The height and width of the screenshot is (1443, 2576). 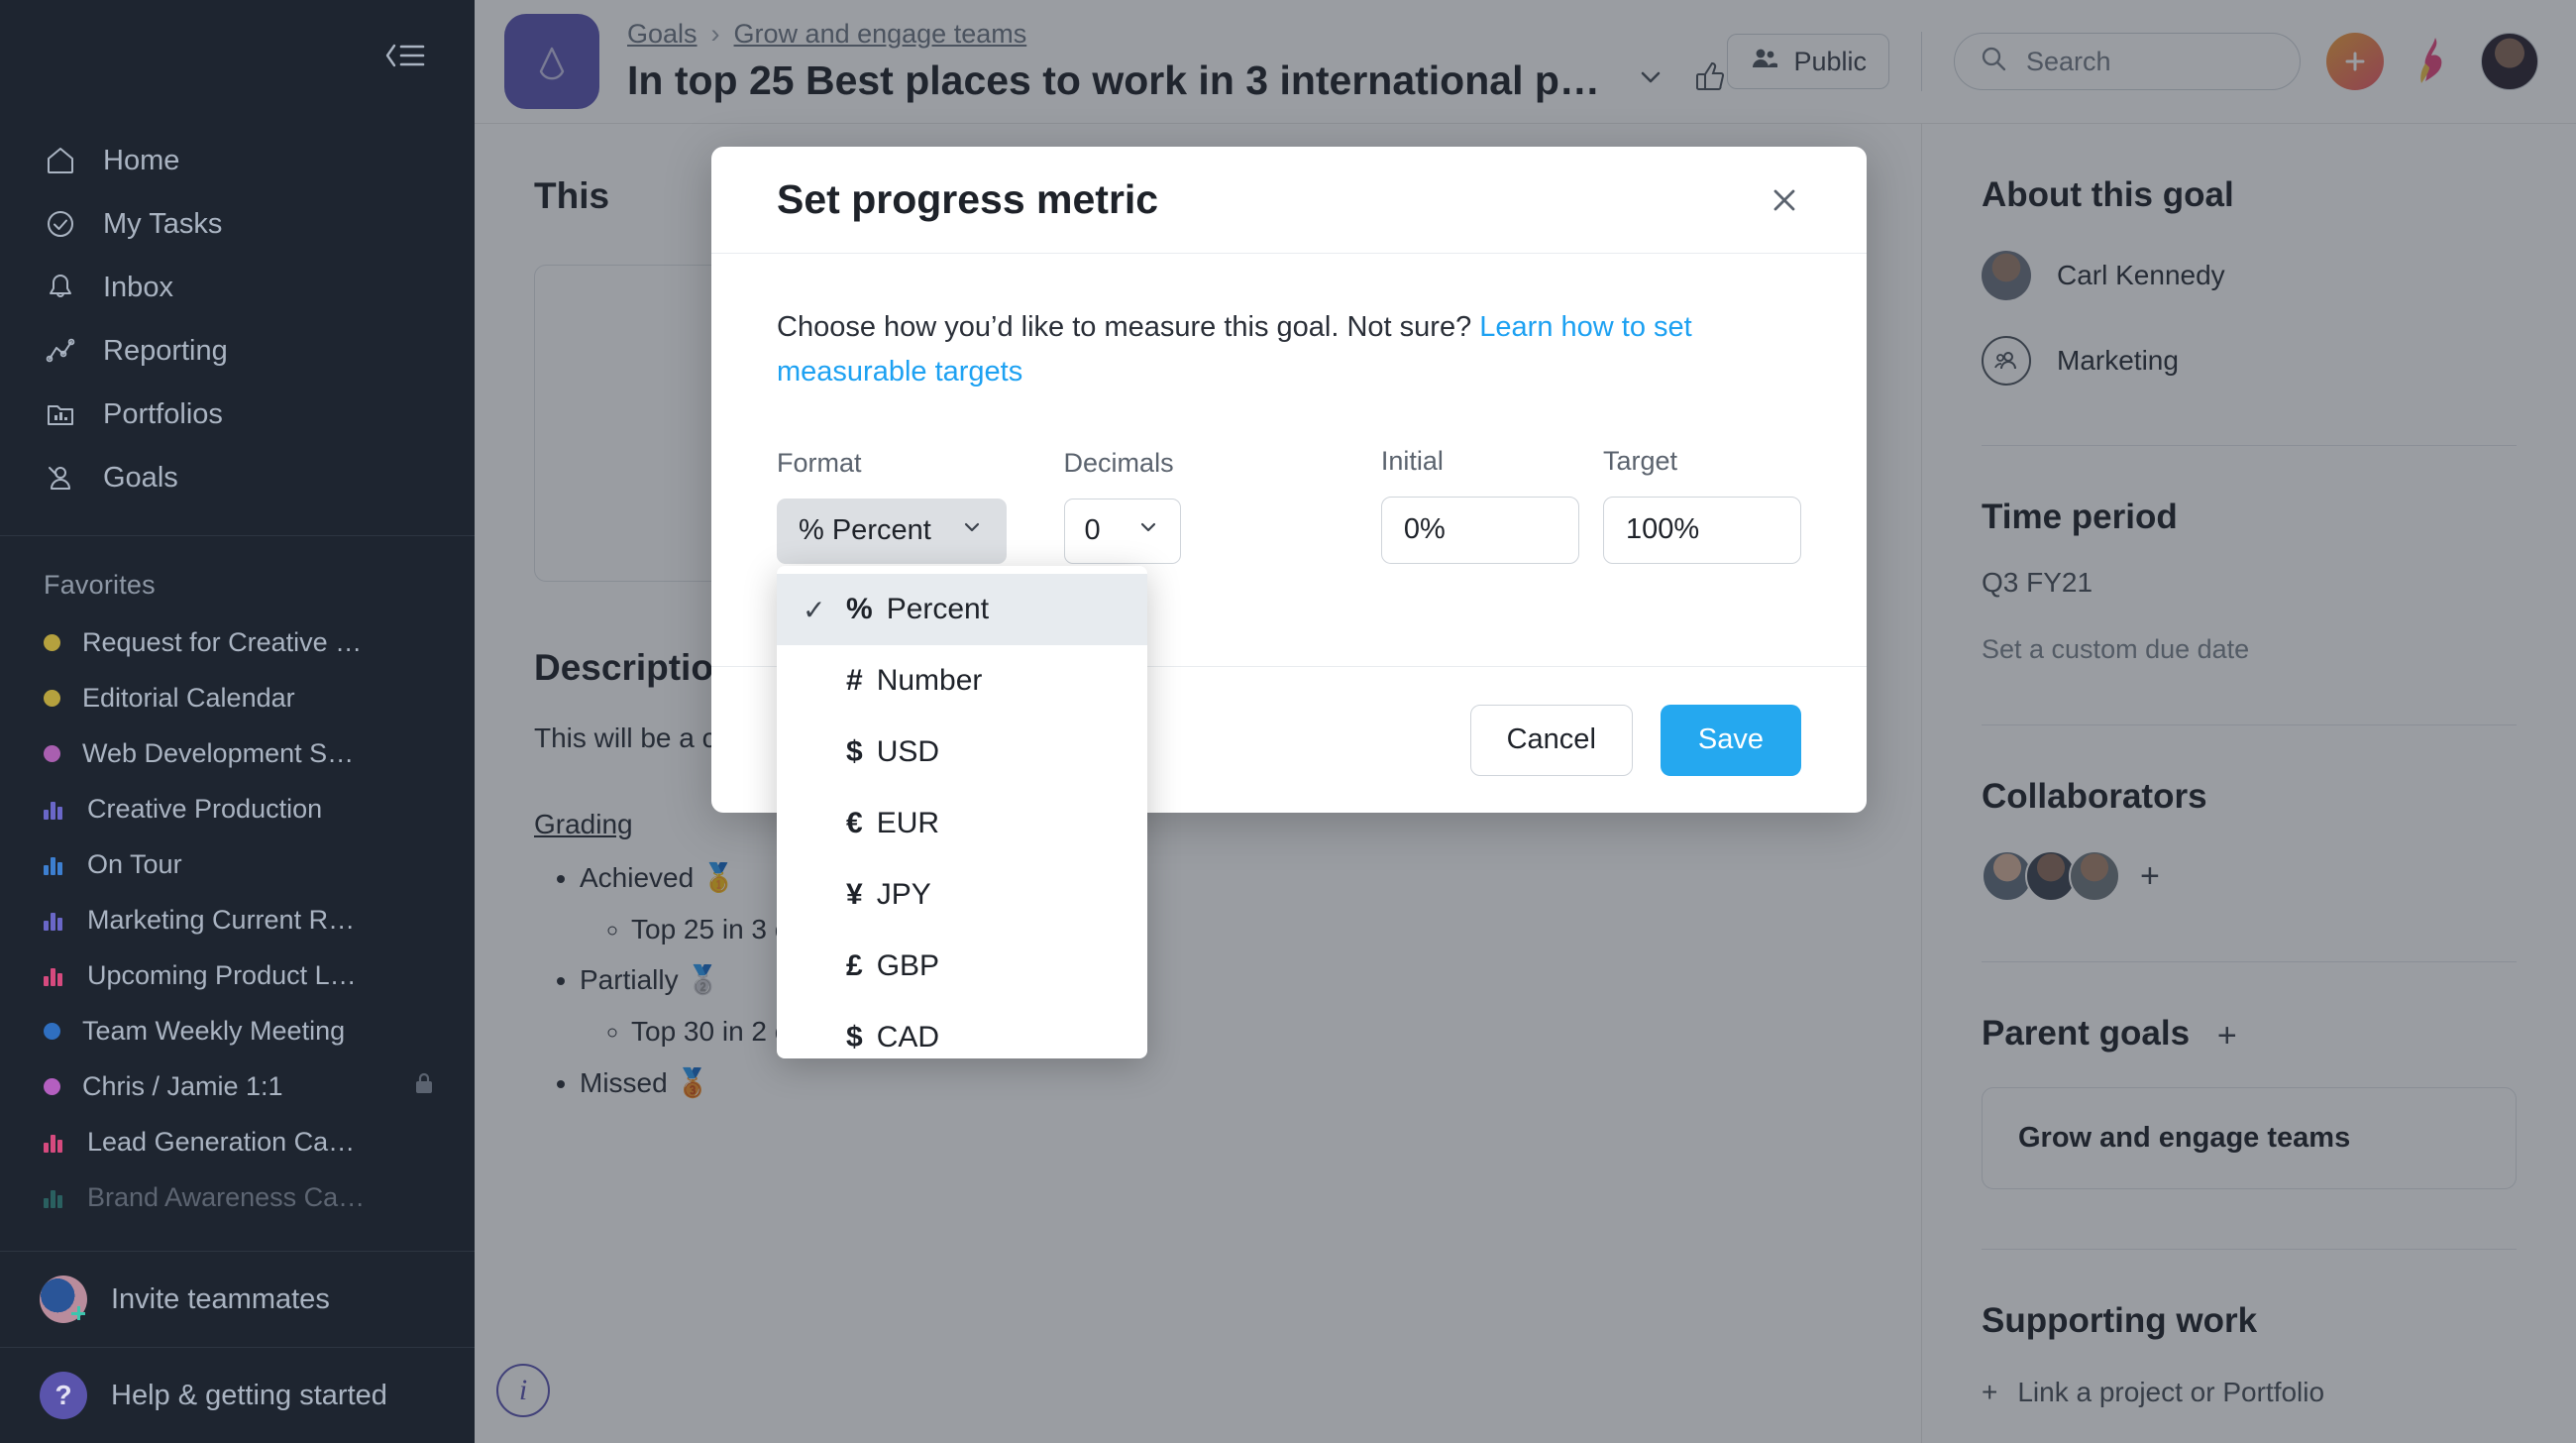 I want to click on favorite-label: Editorial Calendar, so click(x=188, y=697).